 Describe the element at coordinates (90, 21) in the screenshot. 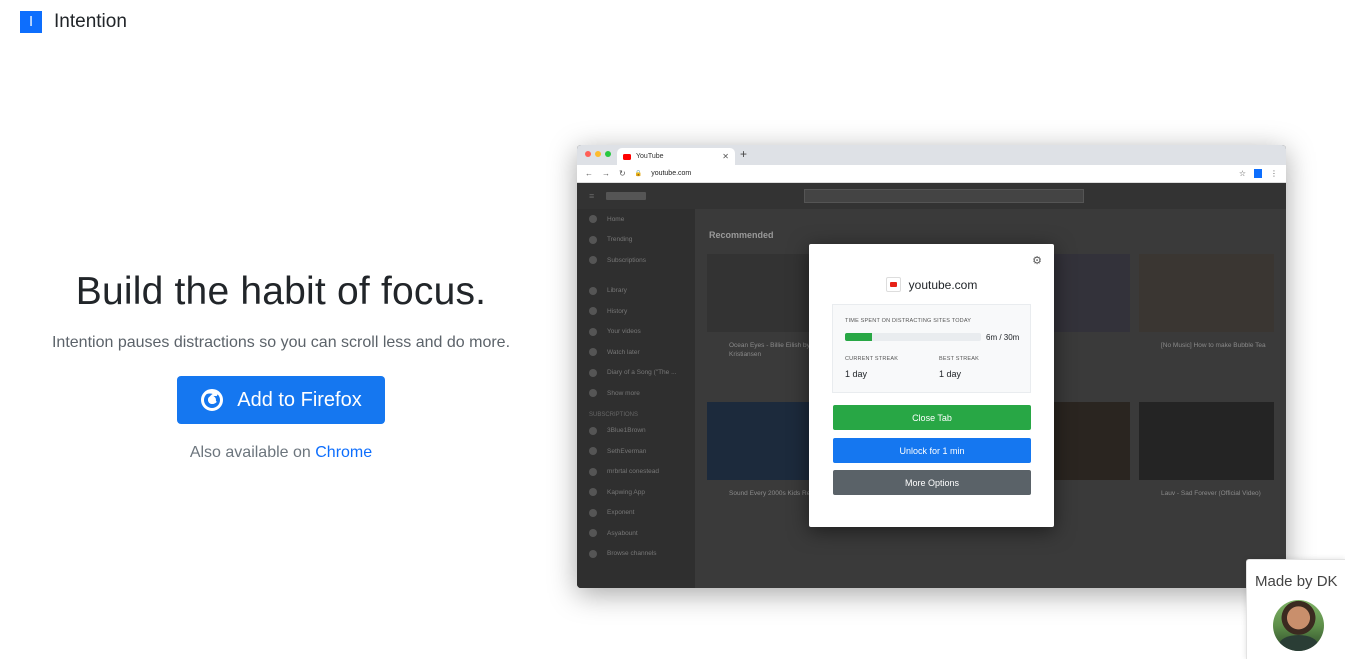

I see `brand-name: Intention` at that location.